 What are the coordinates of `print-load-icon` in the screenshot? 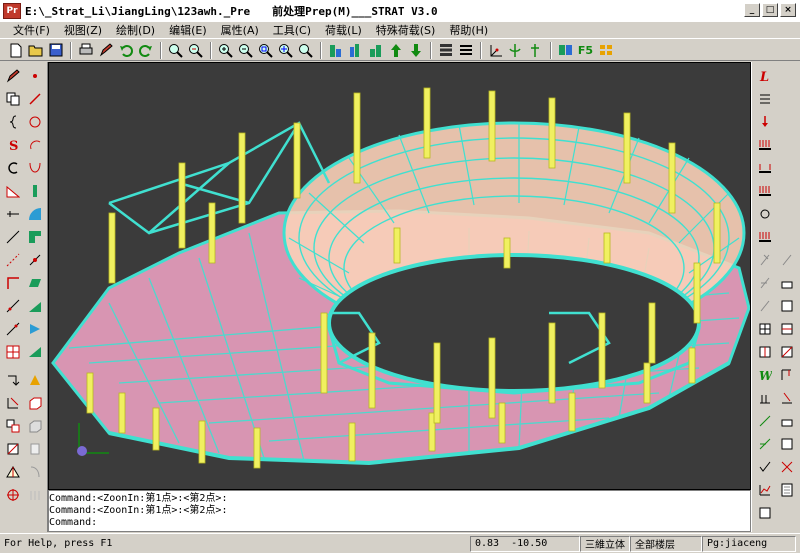 It's located at (765, 513).